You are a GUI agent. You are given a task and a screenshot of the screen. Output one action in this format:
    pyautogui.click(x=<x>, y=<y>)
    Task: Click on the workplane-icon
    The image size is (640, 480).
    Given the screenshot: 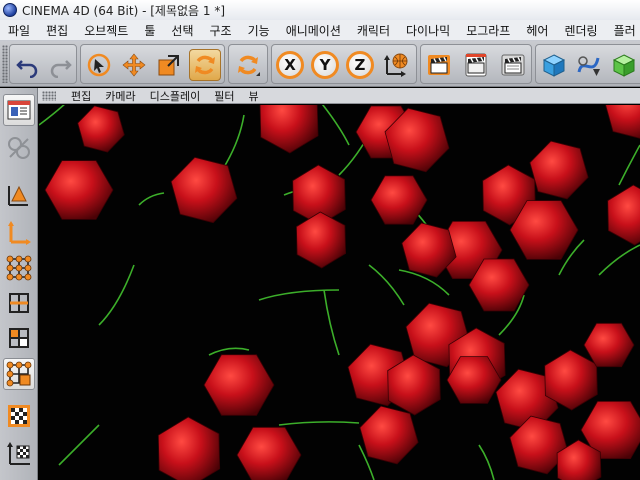 What is the action you would take?
    pyautogui.click(x=19, y=453)
    